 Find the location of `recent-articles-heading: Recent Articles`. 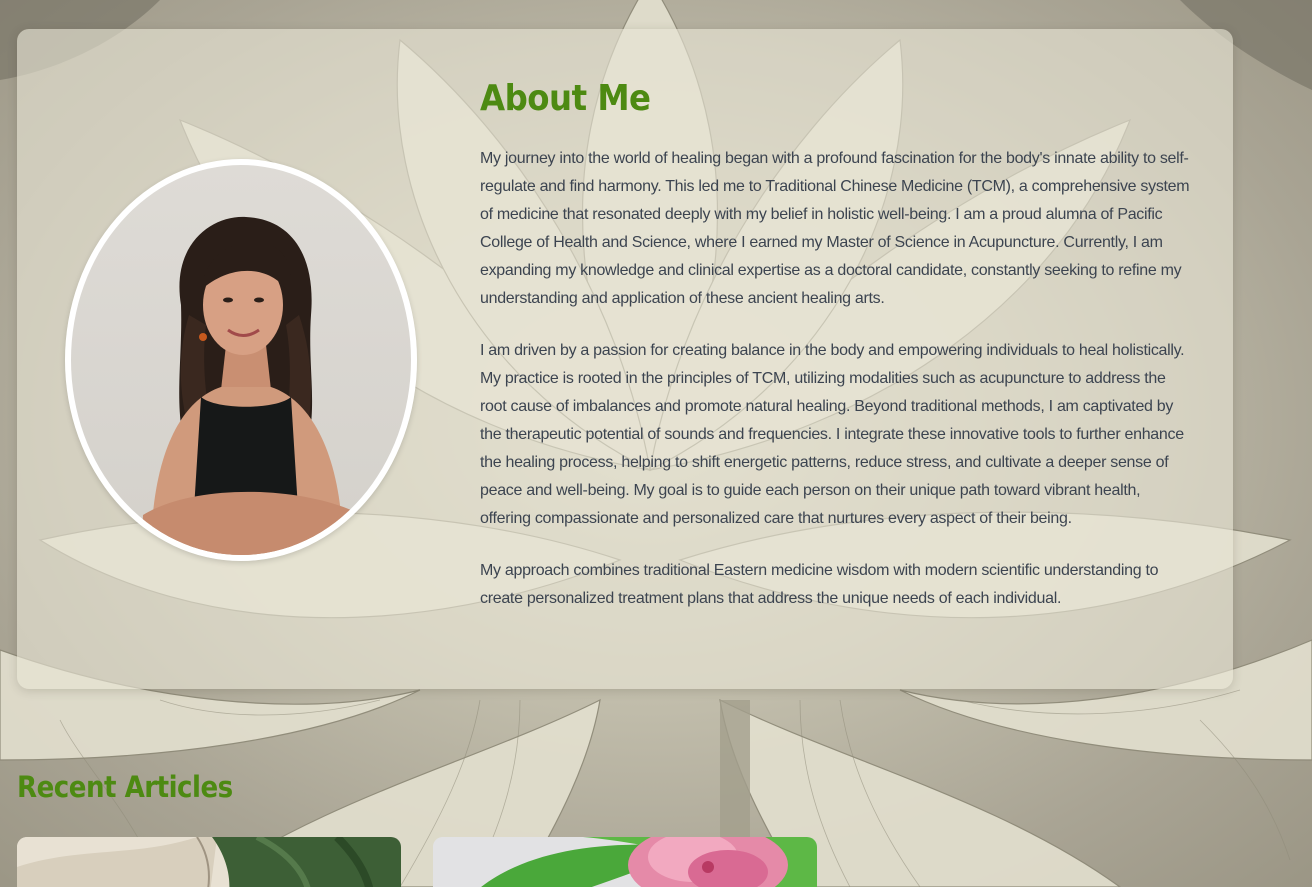

recent-articles-heading: Recent Articles is located at coordinates (125, 787).